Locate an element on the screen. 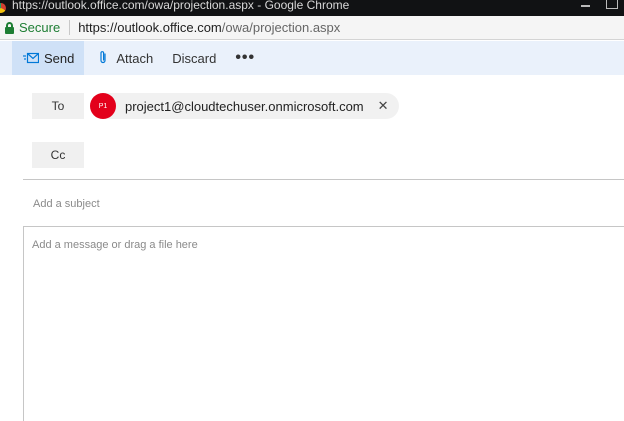  discard-button: Discard is located at coordinates (194, 58).